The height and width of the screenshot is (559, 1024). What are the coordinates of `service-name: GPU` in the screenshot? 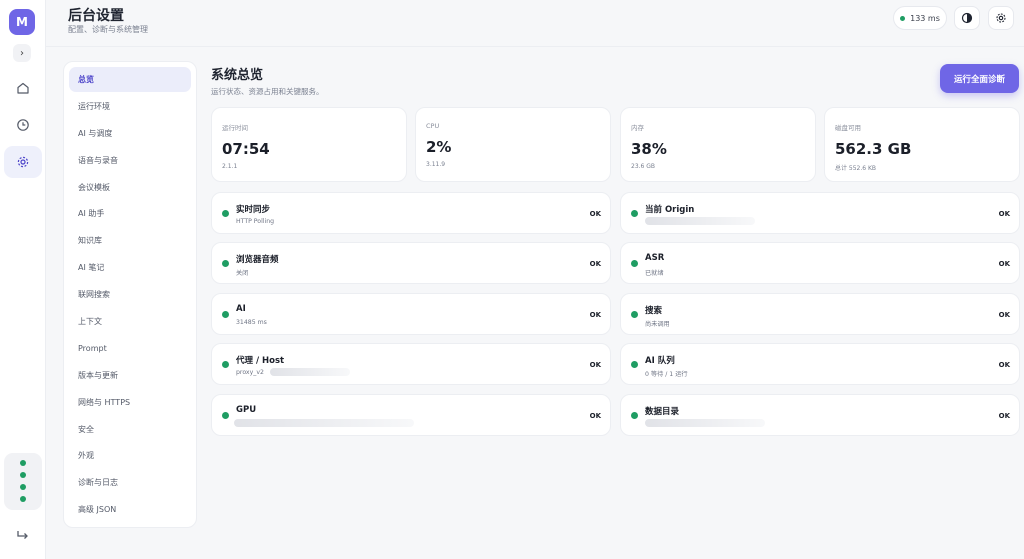 It's located at (246, 410).